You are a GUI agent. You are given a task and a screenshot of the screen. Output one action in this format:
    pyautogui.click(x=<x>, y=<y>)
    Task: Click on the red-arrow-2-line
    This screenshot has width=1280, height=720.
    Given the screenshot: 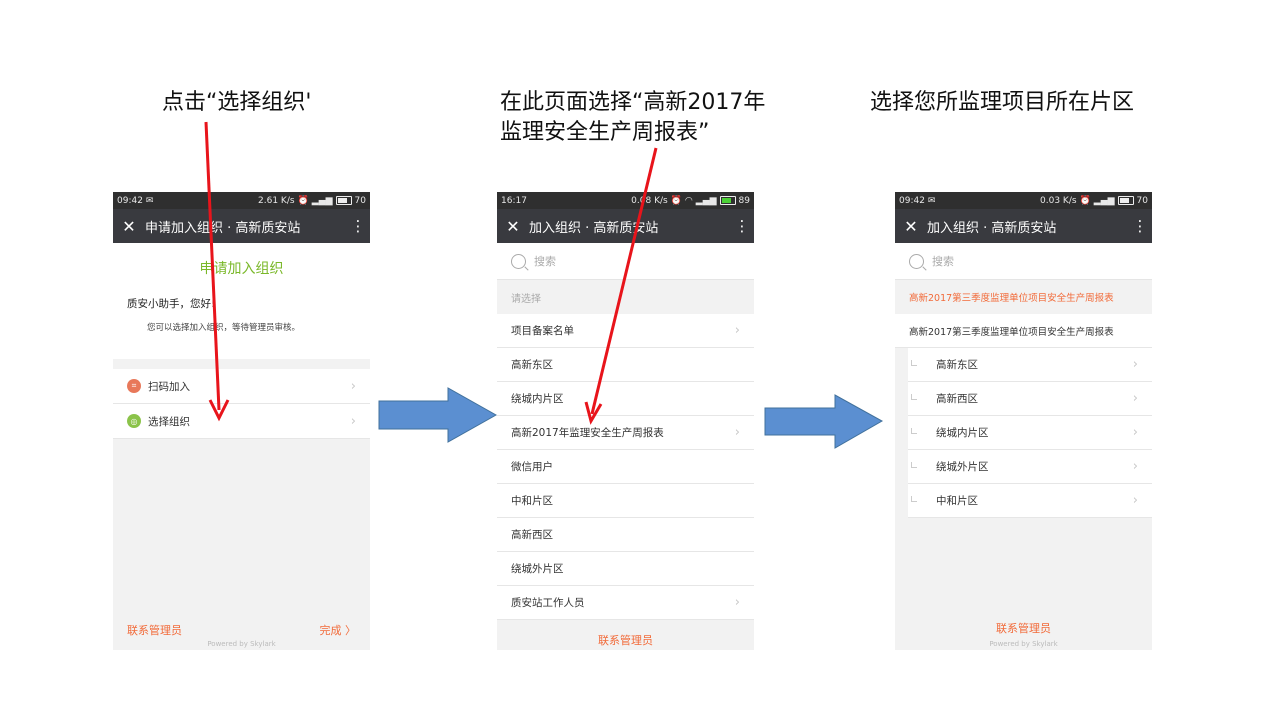 What is the action you would take?
    pyautogui.click(x=624, y=281)
    